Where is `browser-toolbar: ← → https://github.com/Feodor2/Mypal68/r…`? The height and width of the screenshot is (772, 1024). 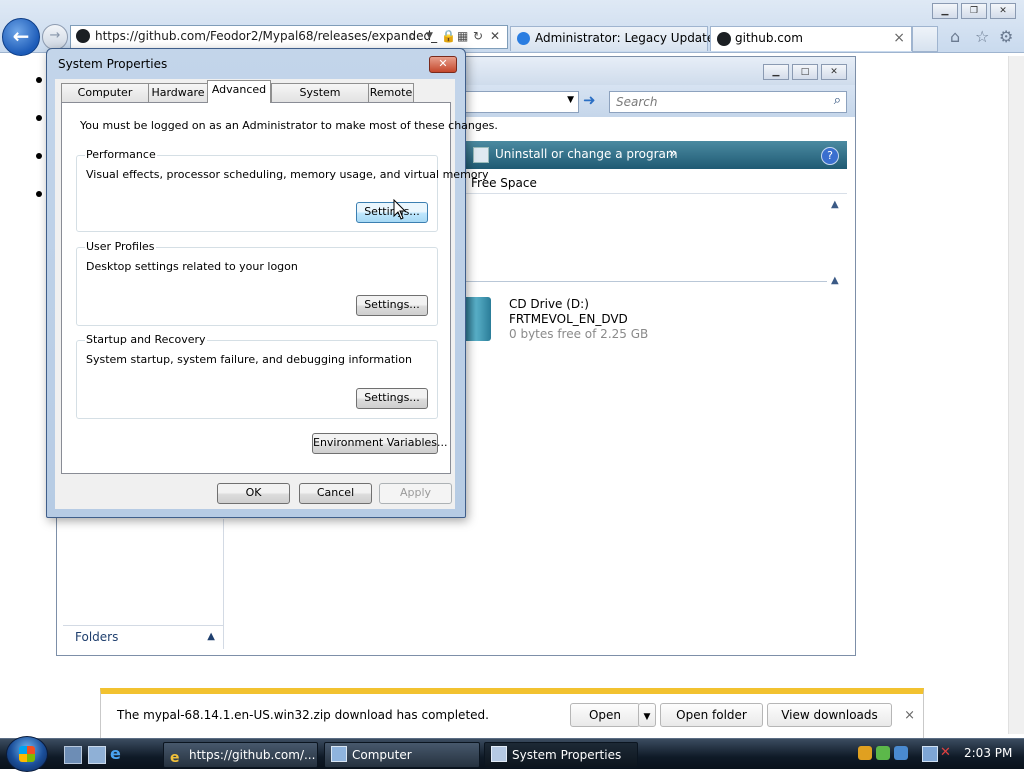 browser-toolbar: ← → https://github.com/Feodor2/Mypal68/r… is located at coordinates (512, 28).